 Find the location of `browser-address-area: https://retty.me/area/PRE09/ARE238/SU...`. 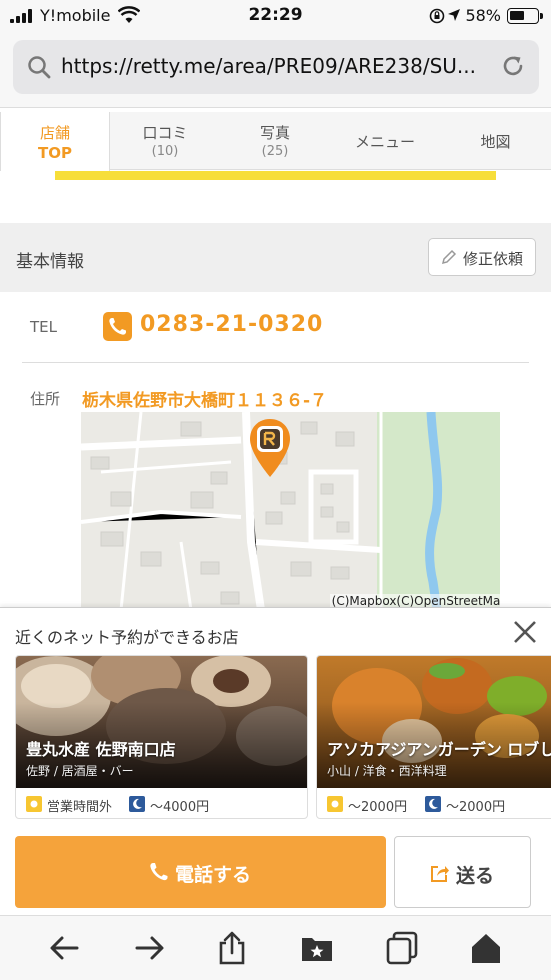

browser-address-area: https://retty.me/area/PRE09/ARE238/SU... is located at coordinates (275, 70).